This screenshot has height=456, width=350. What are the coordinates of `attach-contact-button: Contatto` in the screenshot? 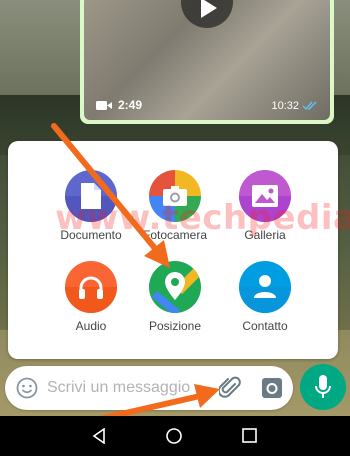 It's located at (265, 297).